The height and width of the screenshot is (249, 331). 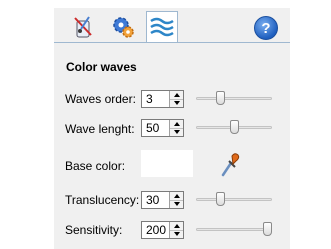 What do you see at coordinates (167, 163) in the screenshot?
I see `base-color-swatch` at bounding box center [167, 163].